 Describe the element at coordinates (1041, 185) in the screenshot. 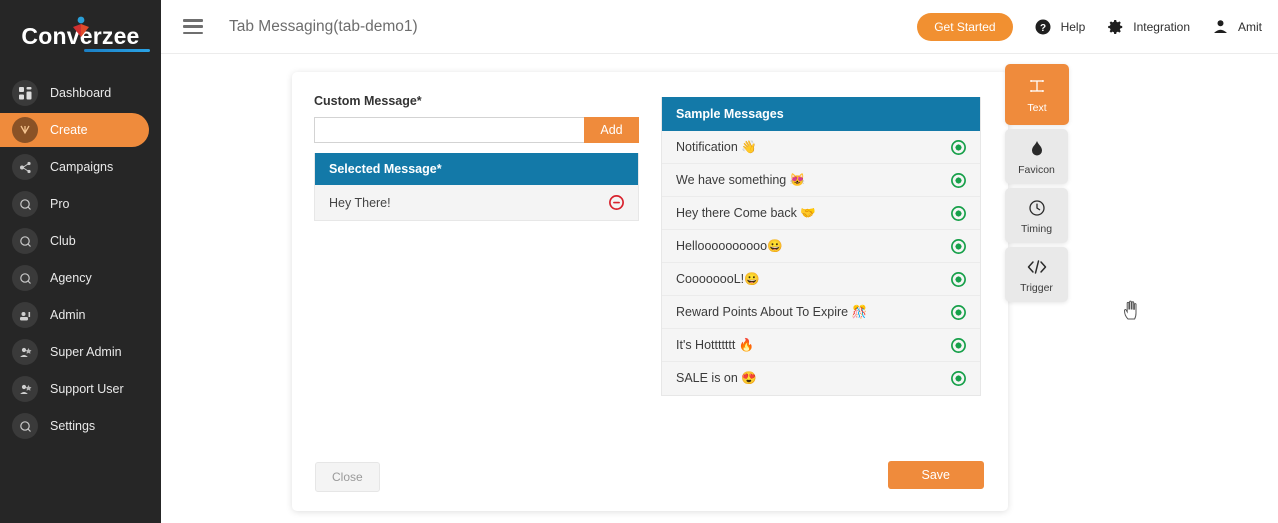

I see `editor-tabs: Text Favicon Timing Trigger` at that location.